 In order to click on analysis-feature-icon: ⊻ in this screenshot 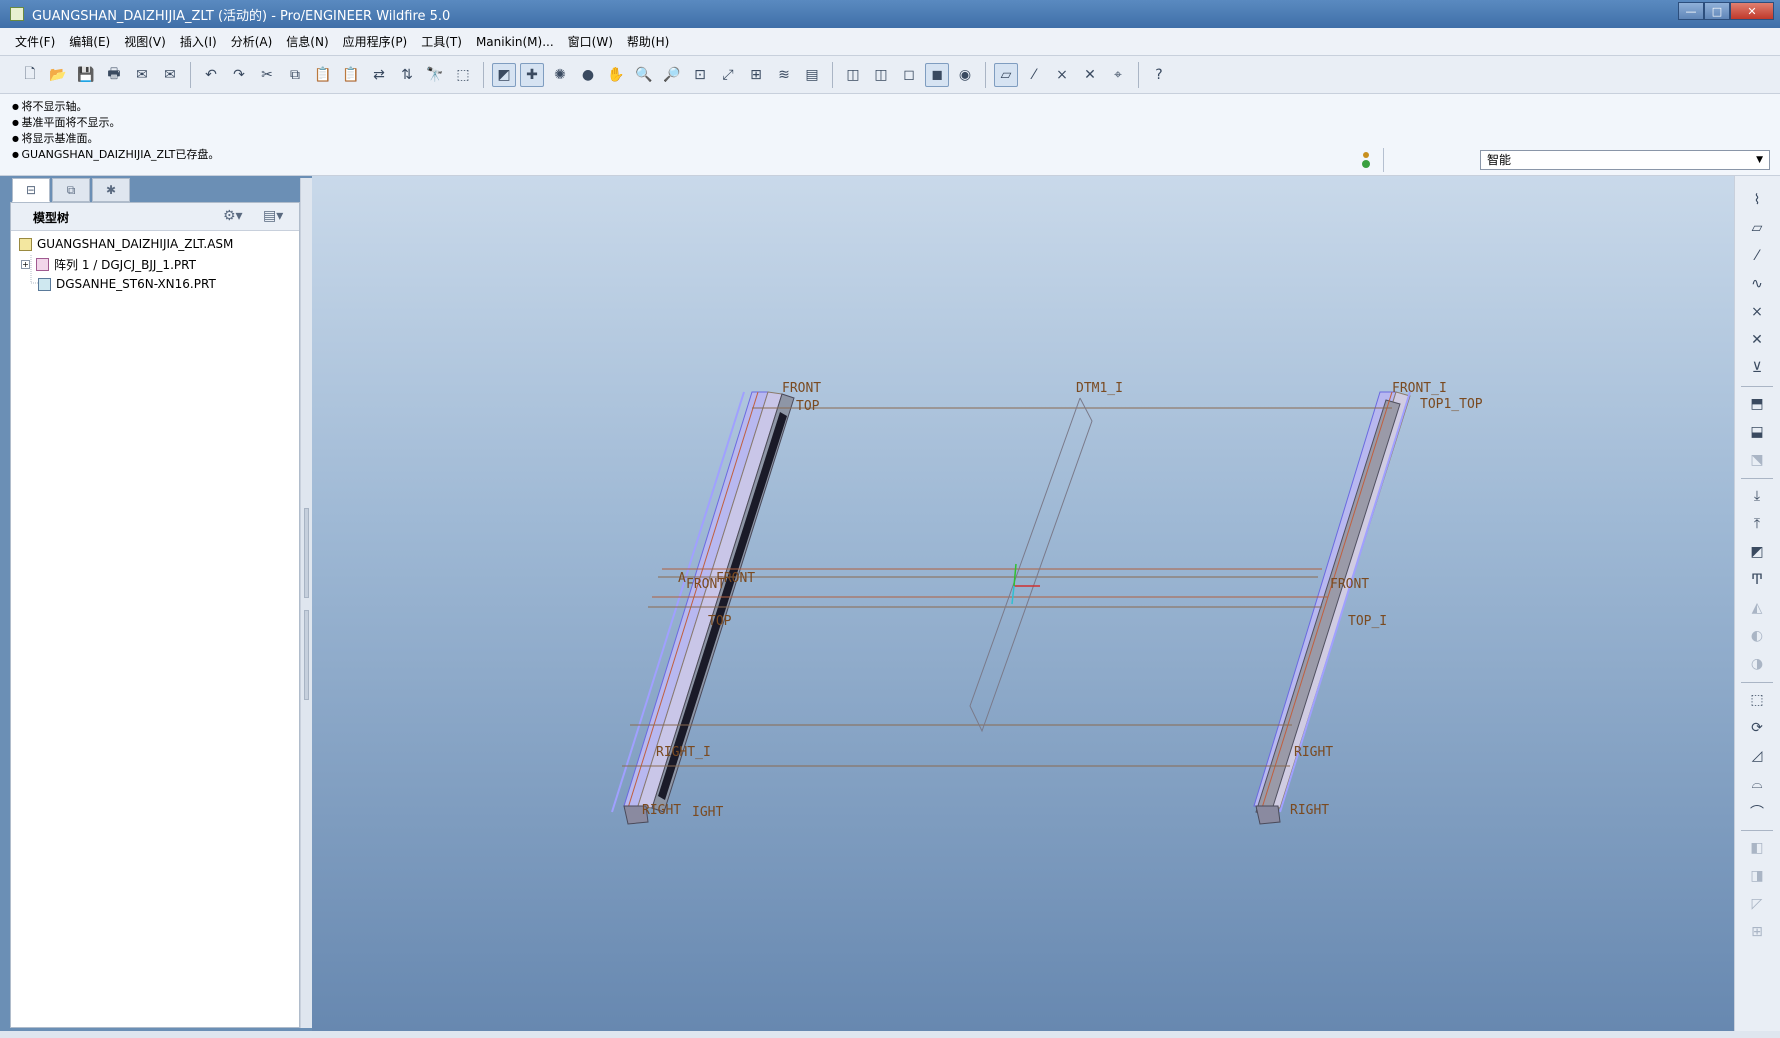, I will do `click(1757, 368)`.